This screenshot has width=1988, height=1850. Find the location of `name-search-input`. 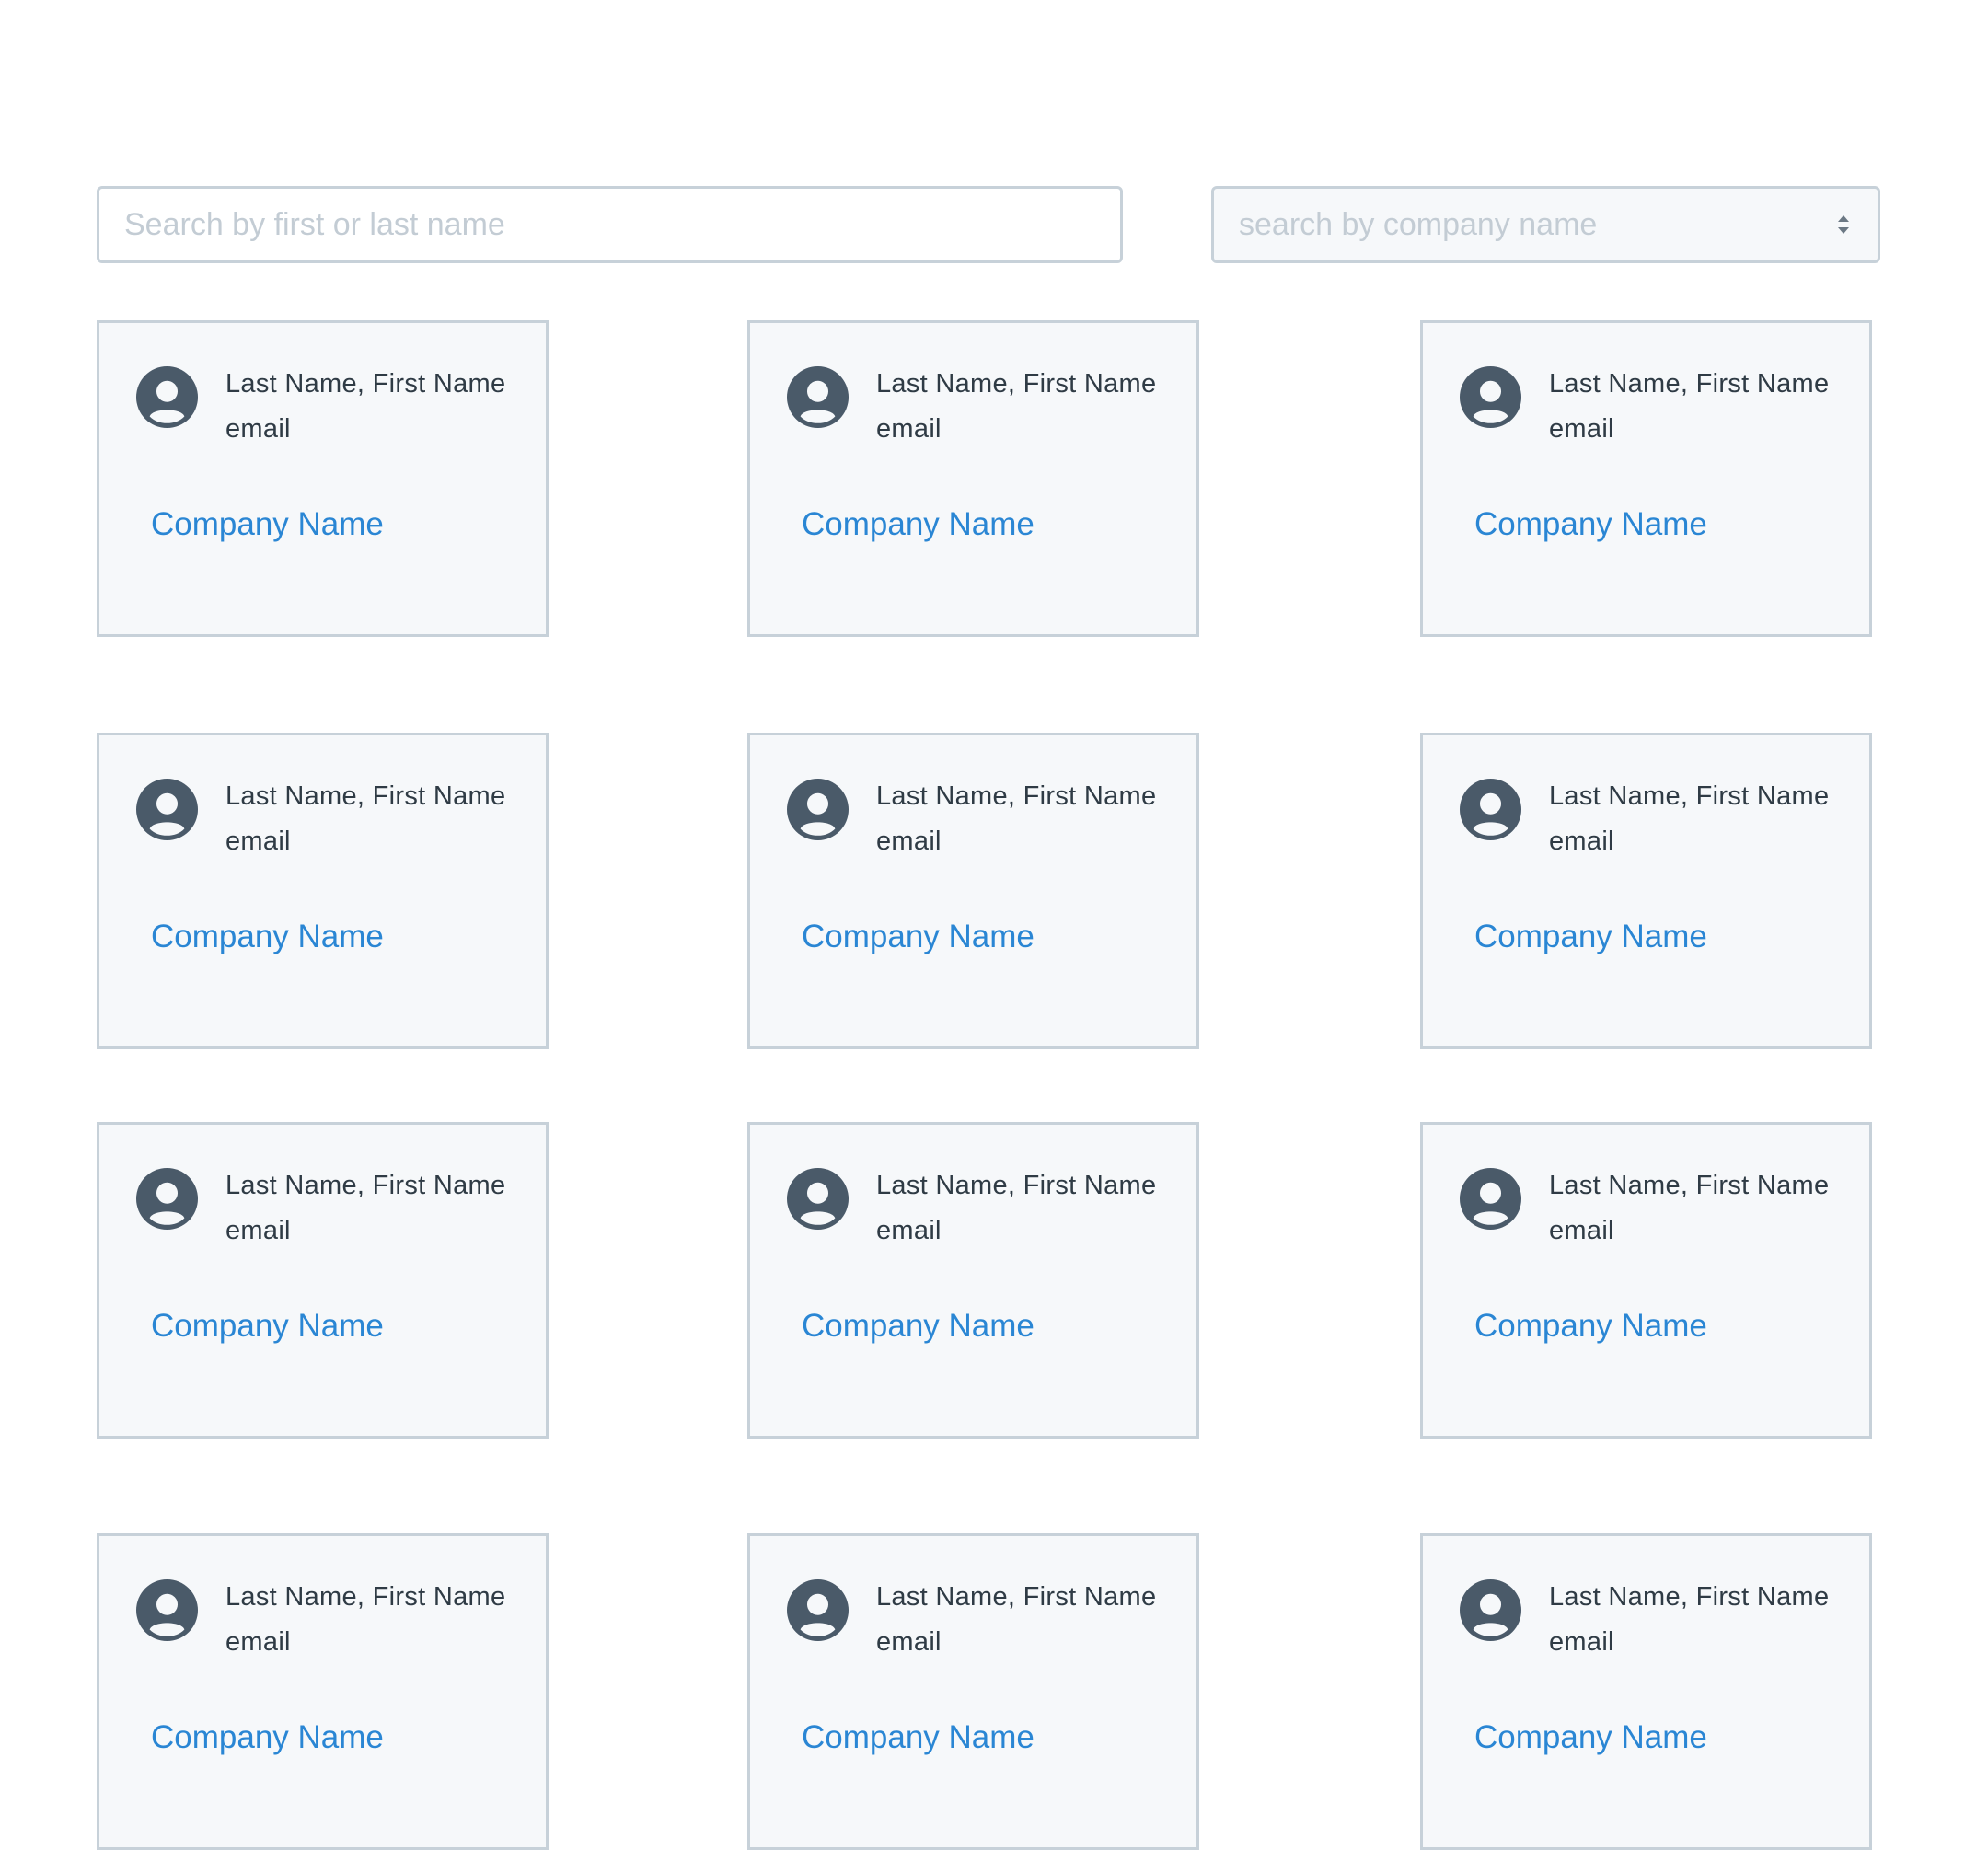

name-search-input is located at coordinates (610, 224).